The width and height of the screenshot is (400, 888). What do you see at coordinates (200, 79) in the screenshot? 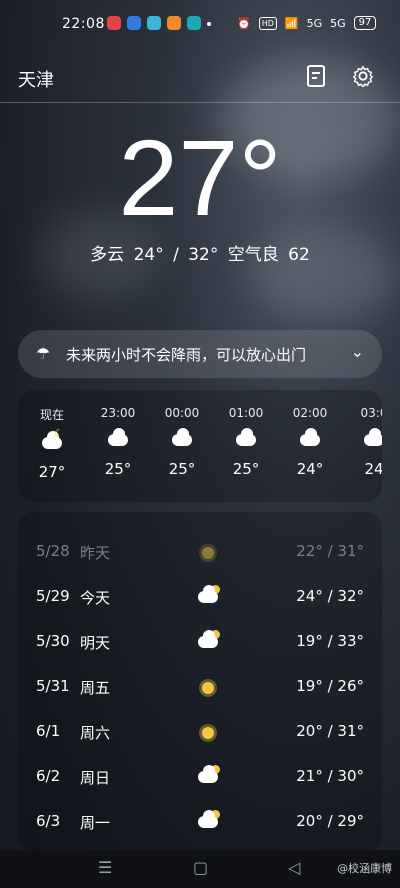
I see `header: 天津` at bounding box center [200, 79].